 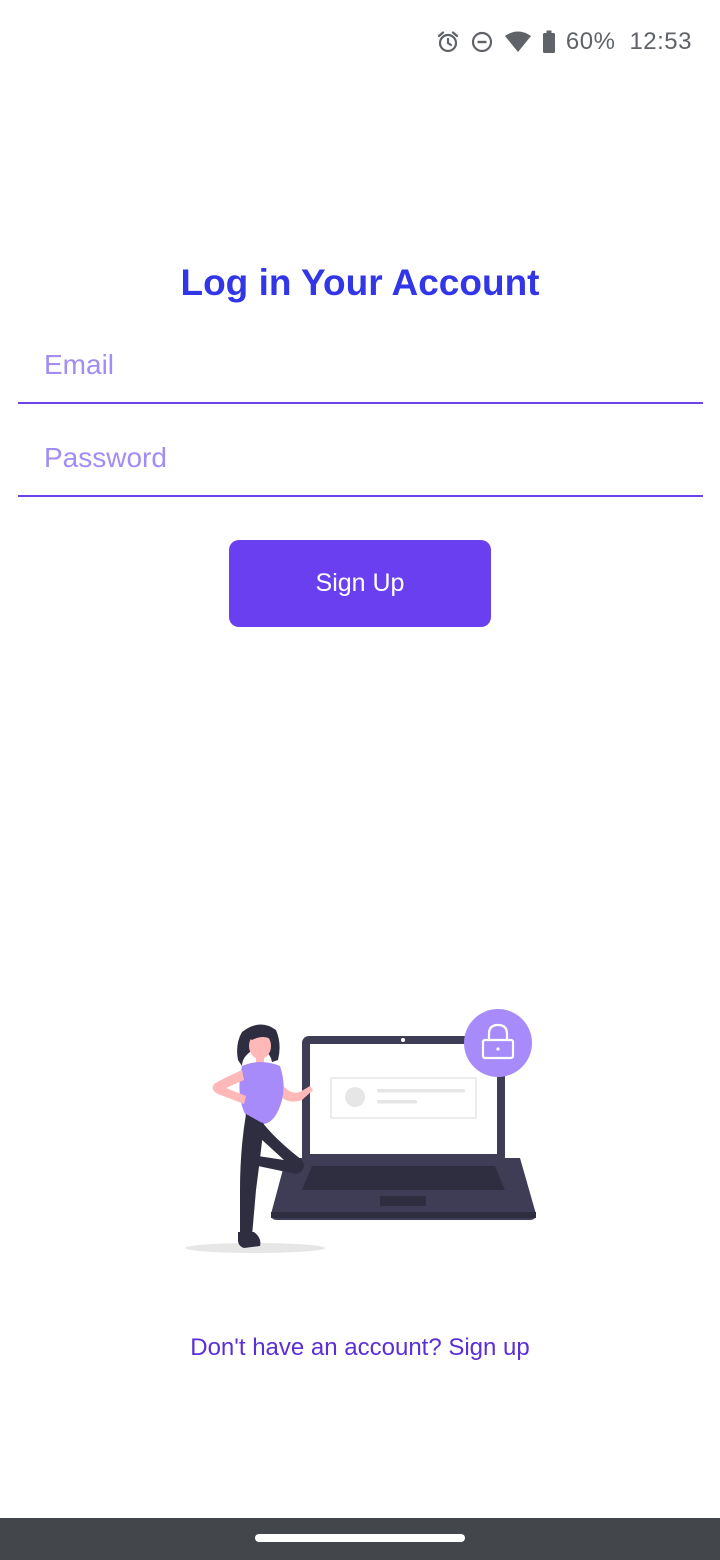 I want to click on wifi-icon, so click(x=518, y=42).